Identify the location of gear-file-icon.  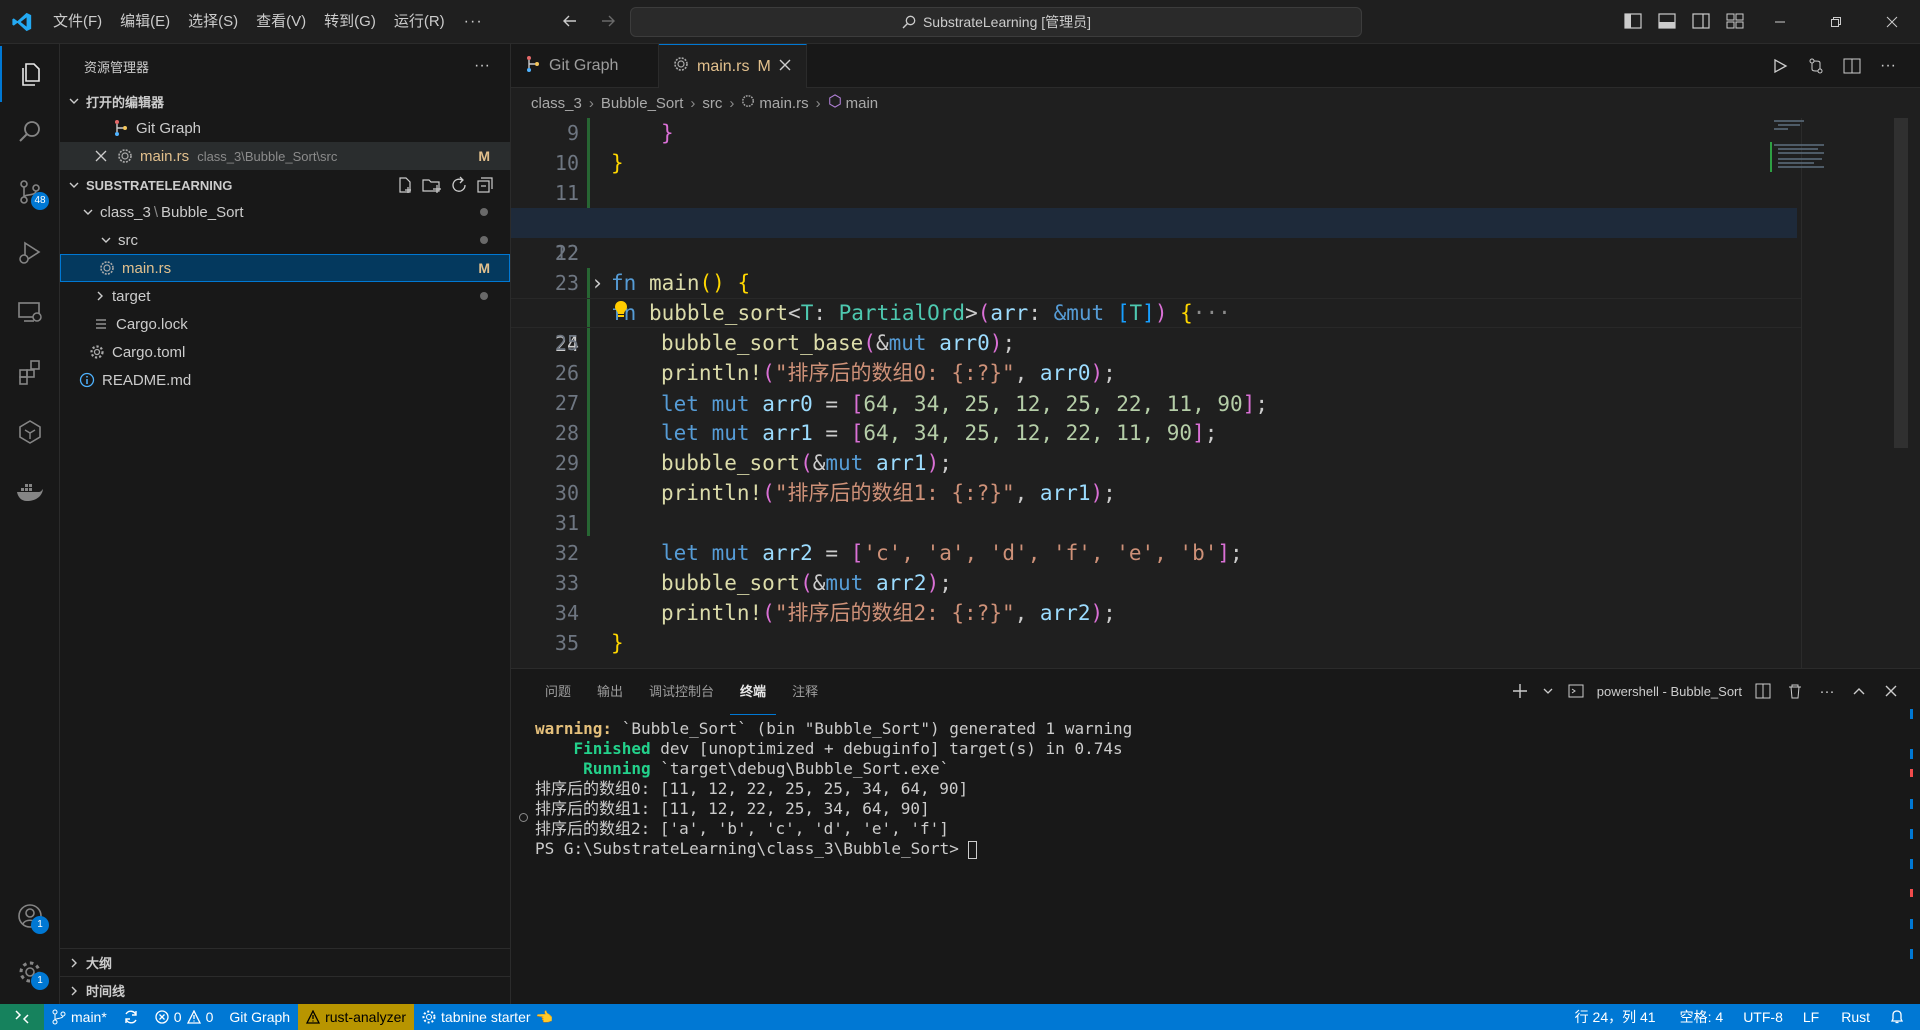
(97, 352).